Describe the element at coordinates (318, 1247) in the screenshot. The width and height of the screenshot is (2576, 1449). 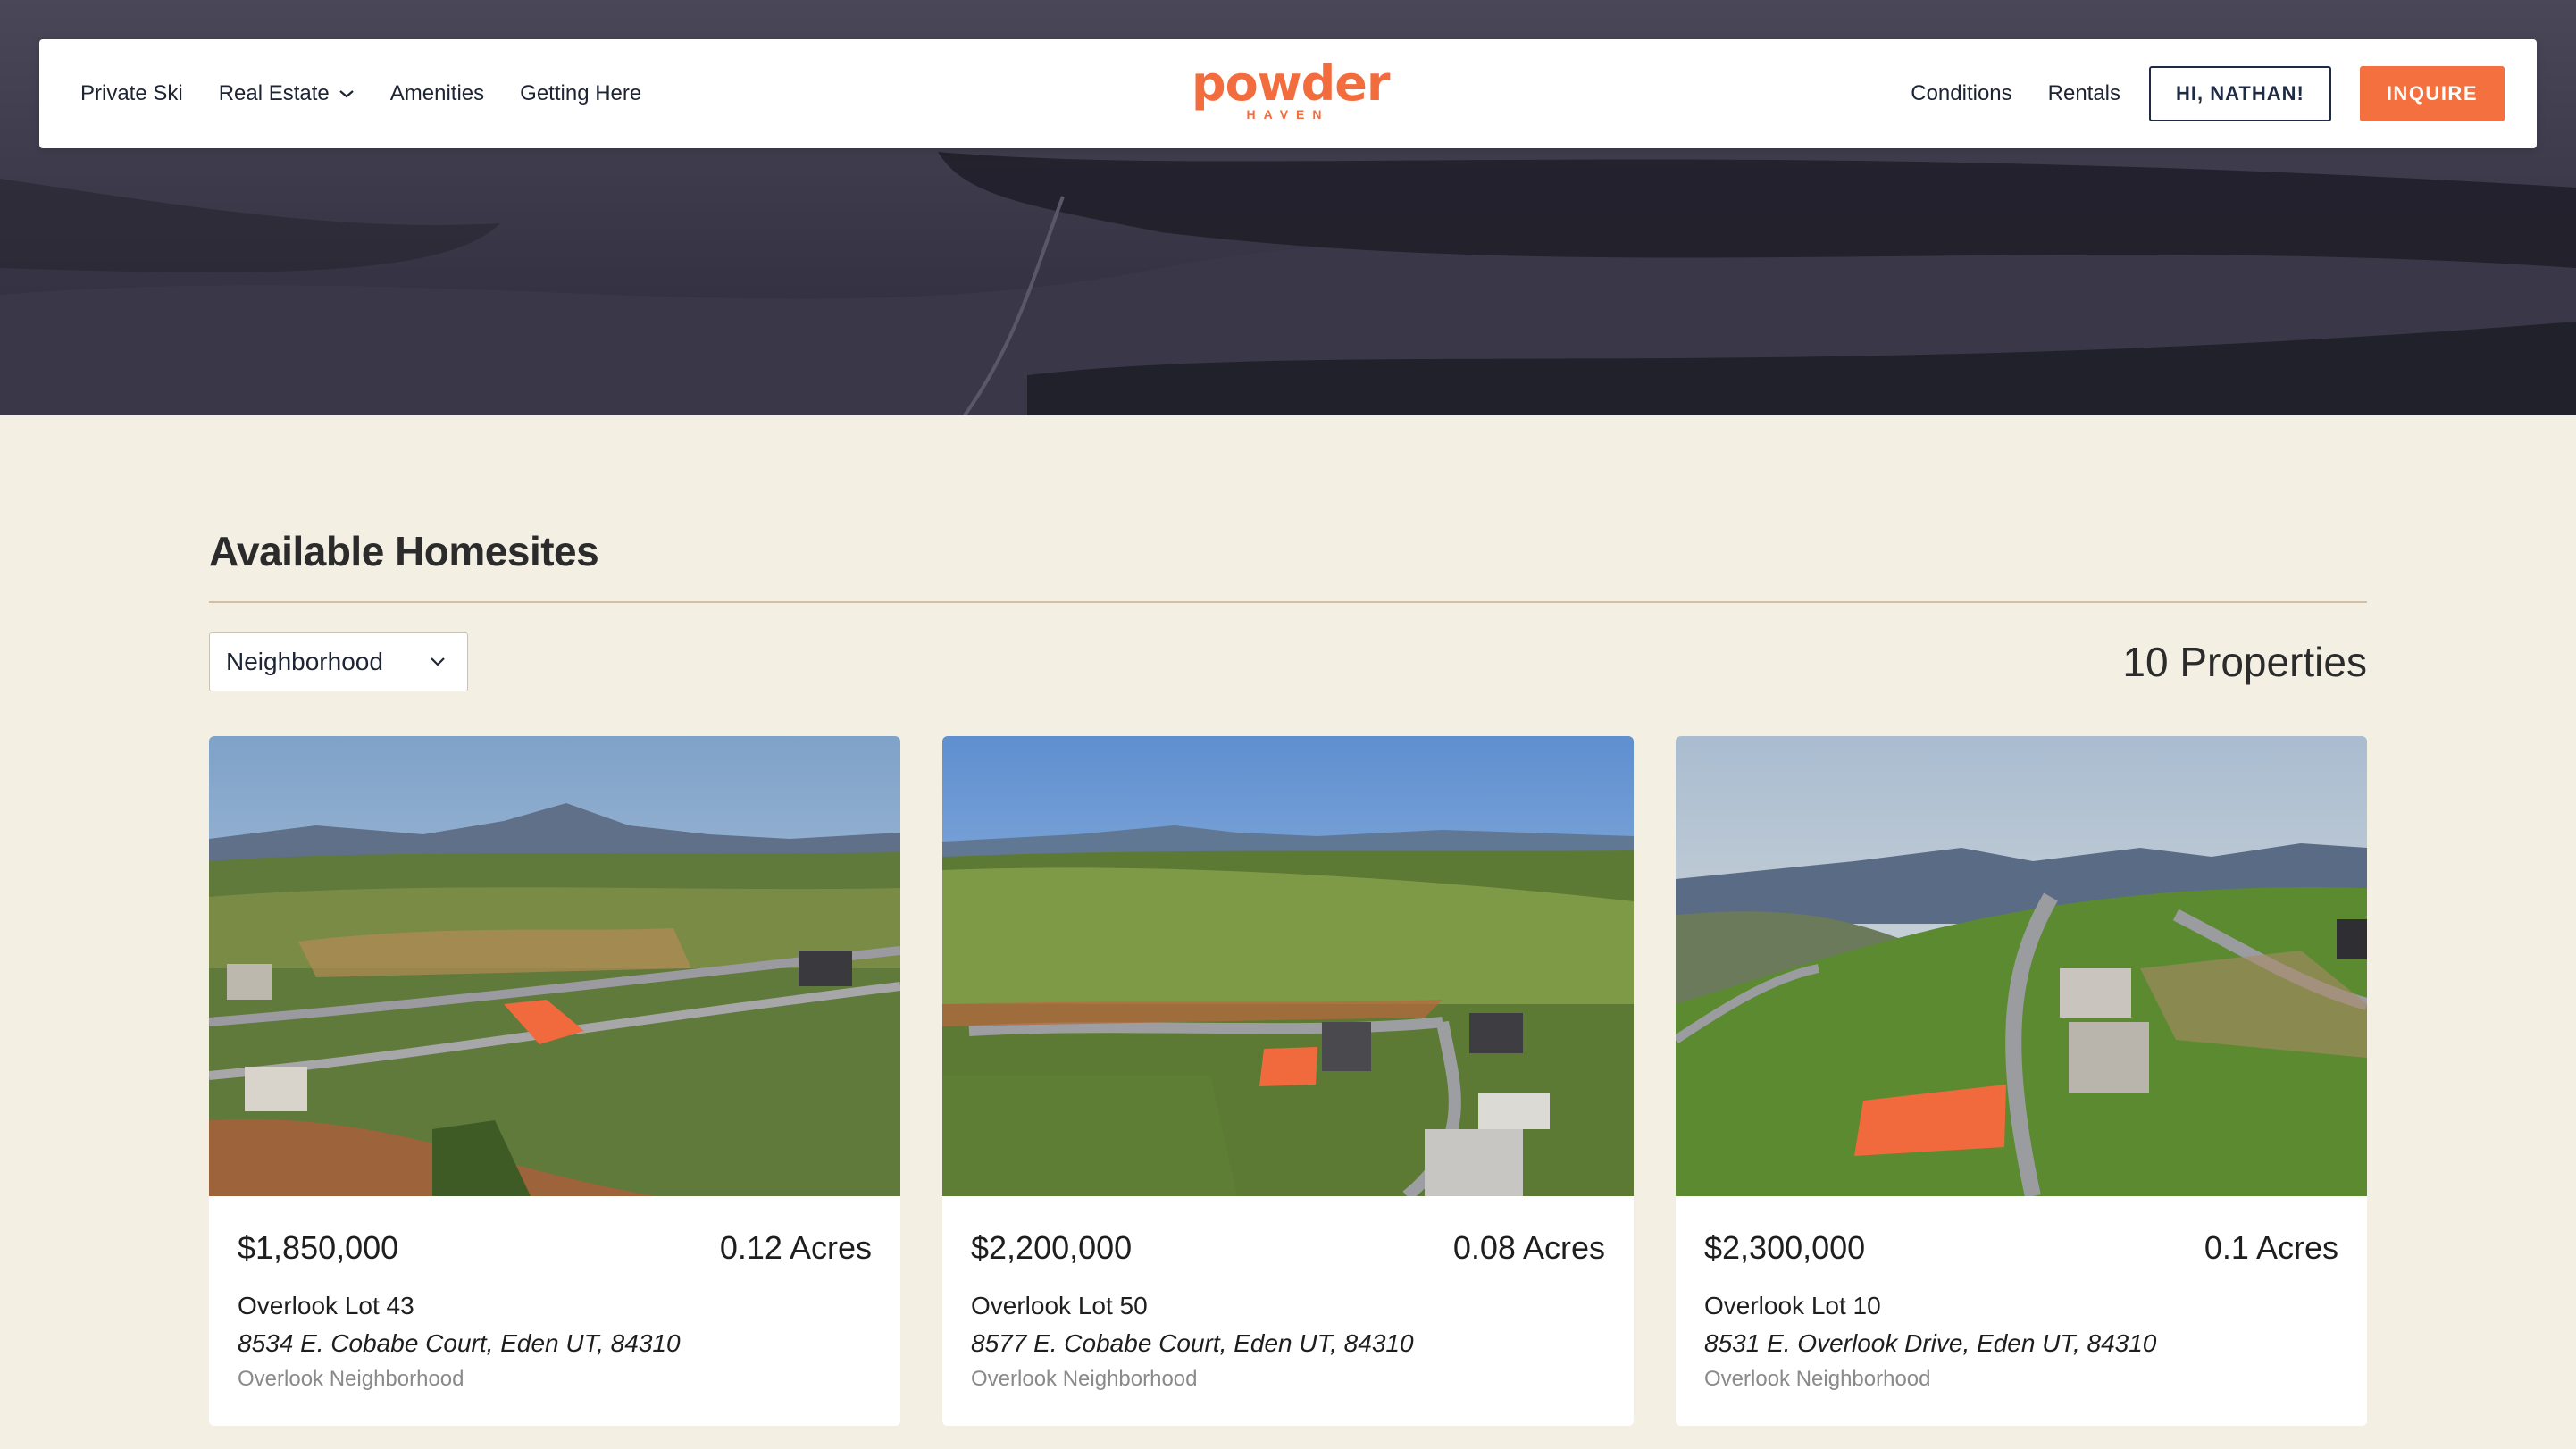
I see `card-price: $1,850,000` at that location.